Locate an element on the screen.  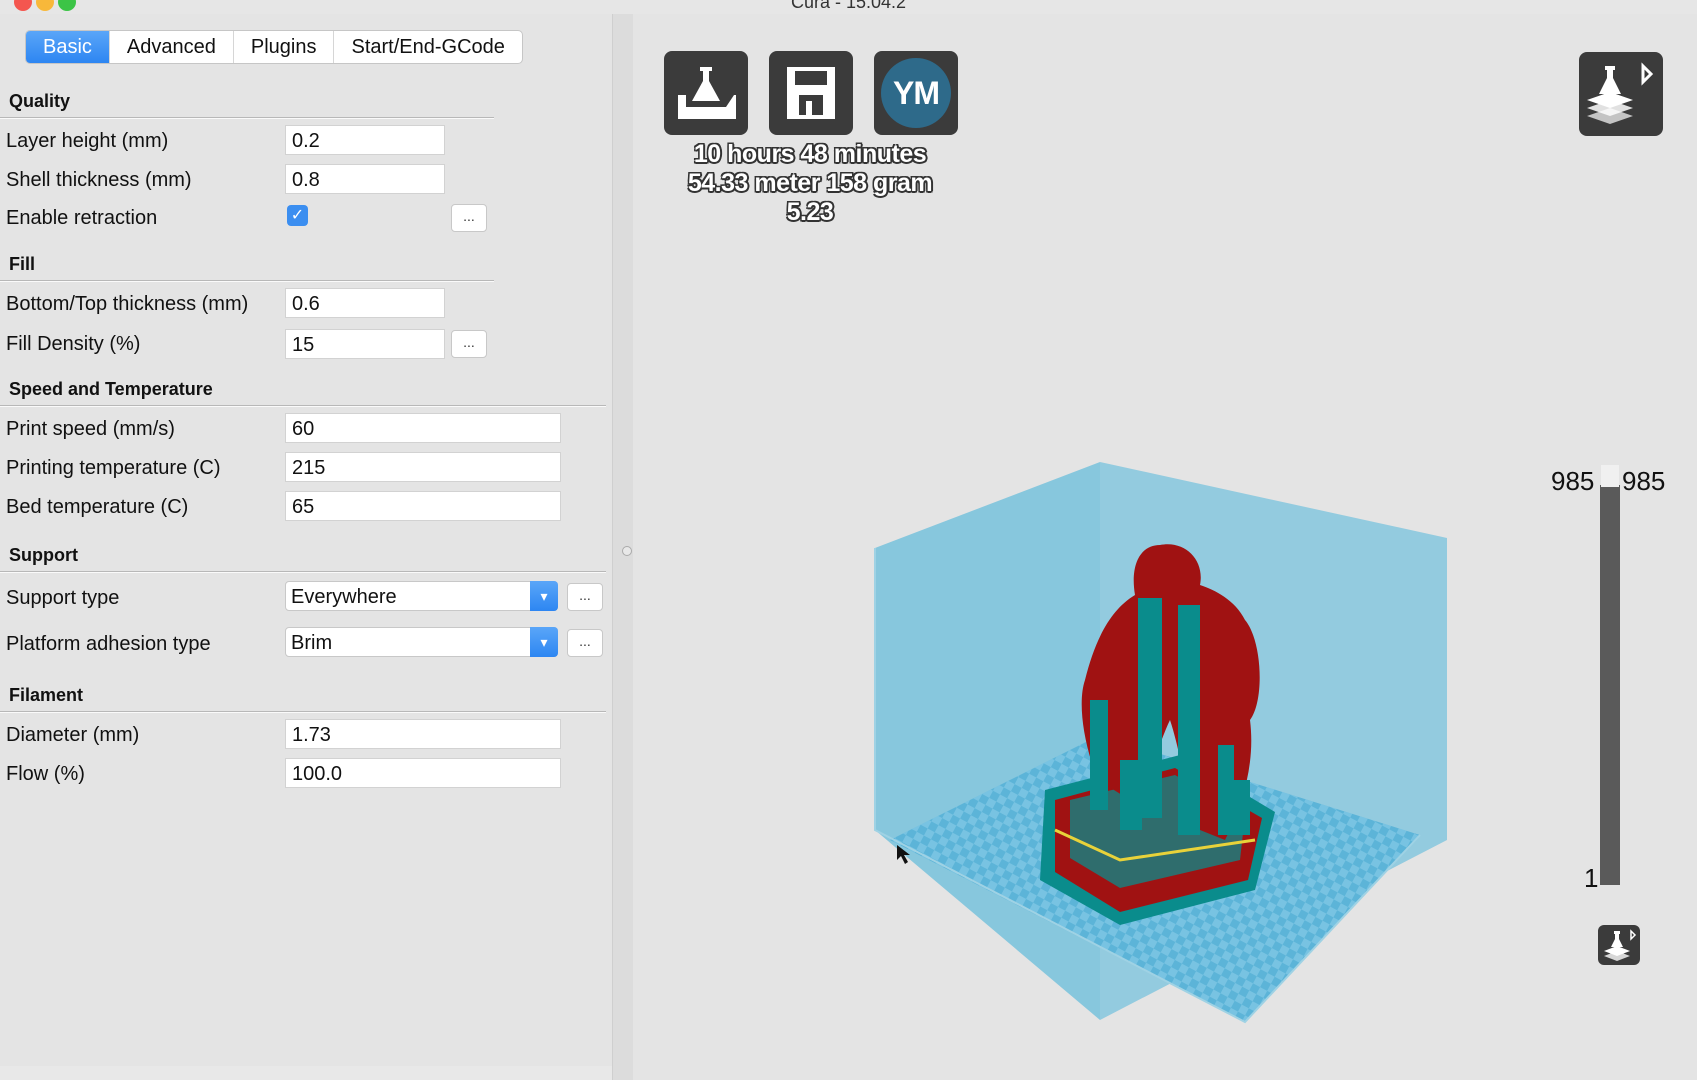
print-cost: 5.23 is located at coordinates (810, 212).